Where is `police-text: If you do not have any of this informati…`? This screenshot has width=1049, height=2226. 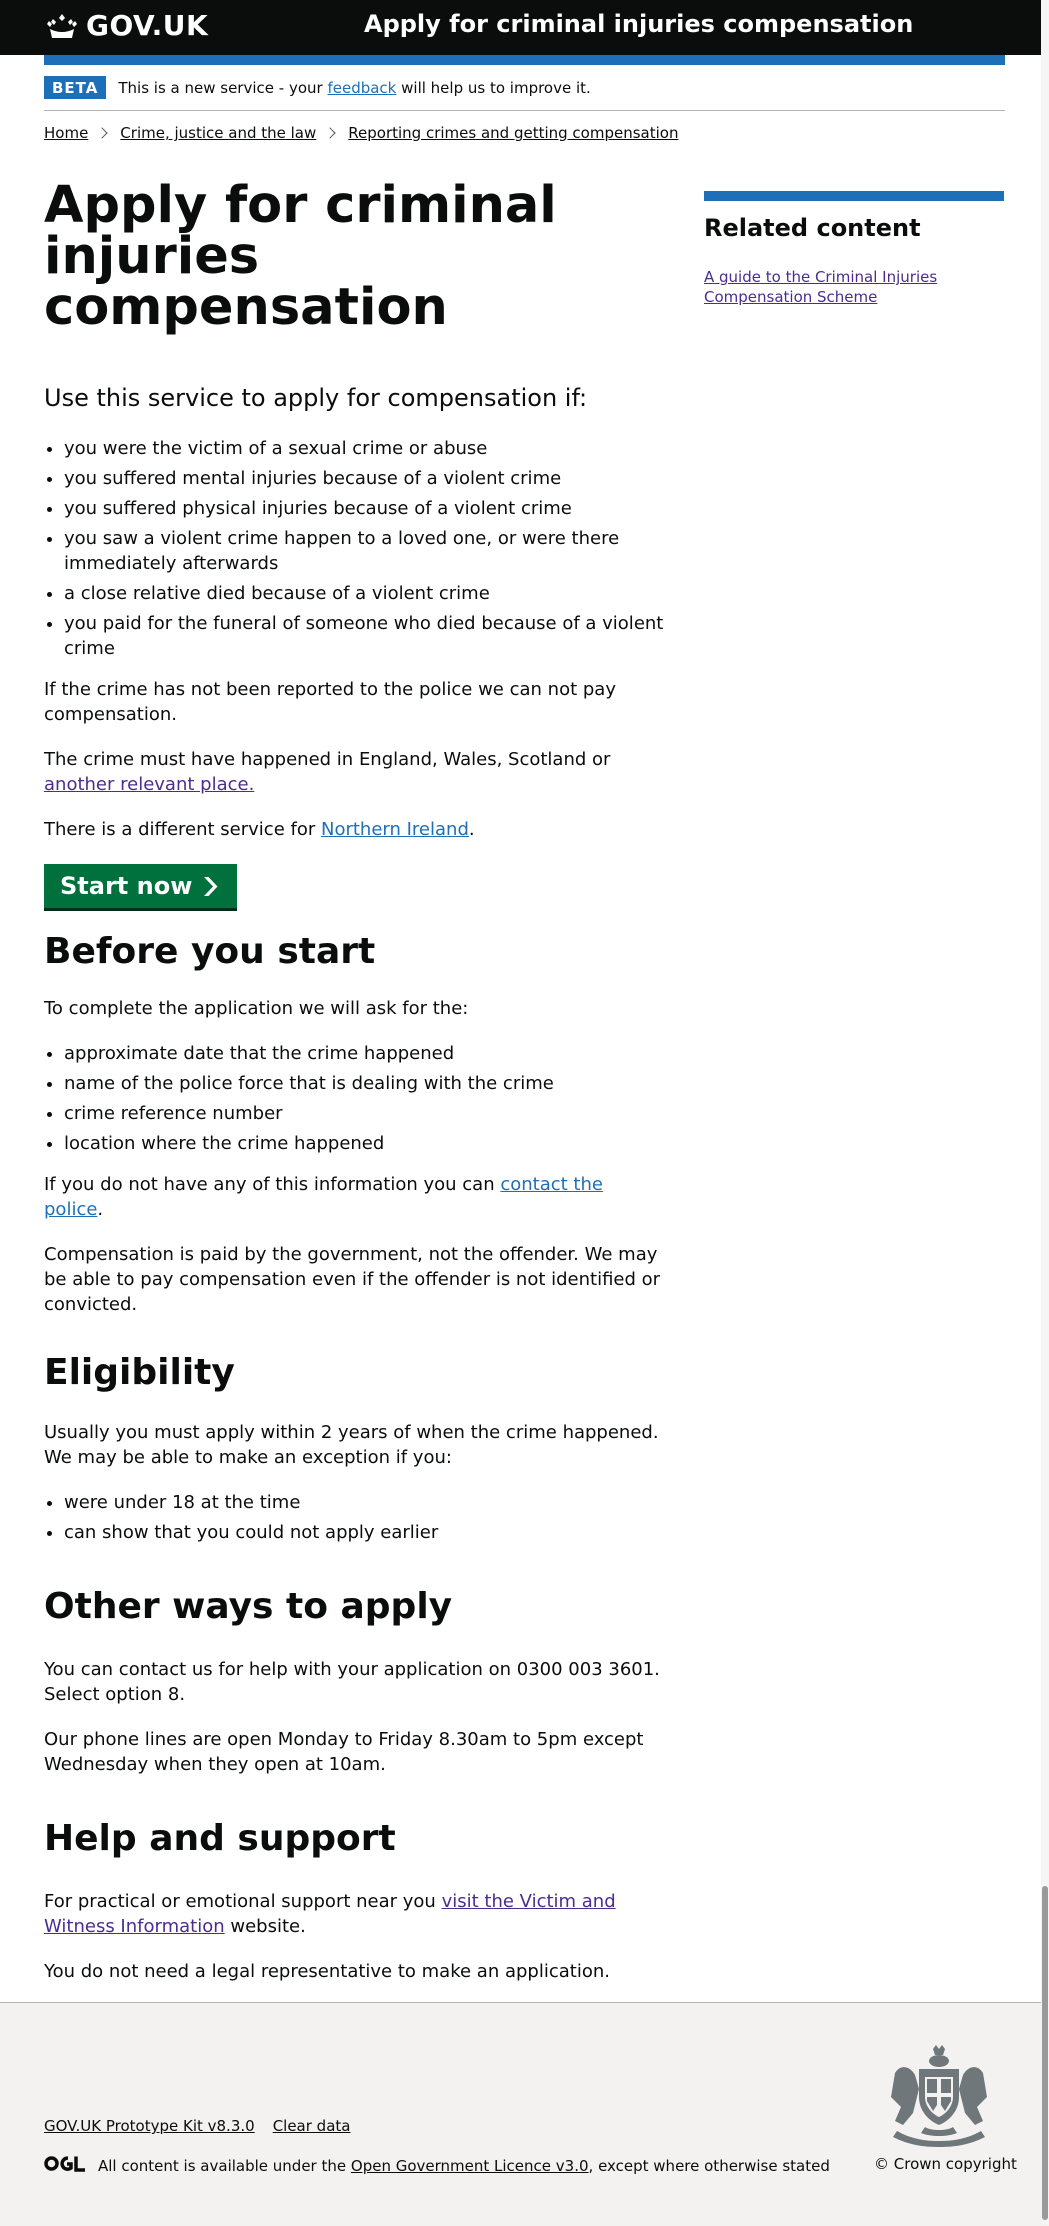
police-text: If you do not have any of this informati… is located at coordinates (269, 1184).